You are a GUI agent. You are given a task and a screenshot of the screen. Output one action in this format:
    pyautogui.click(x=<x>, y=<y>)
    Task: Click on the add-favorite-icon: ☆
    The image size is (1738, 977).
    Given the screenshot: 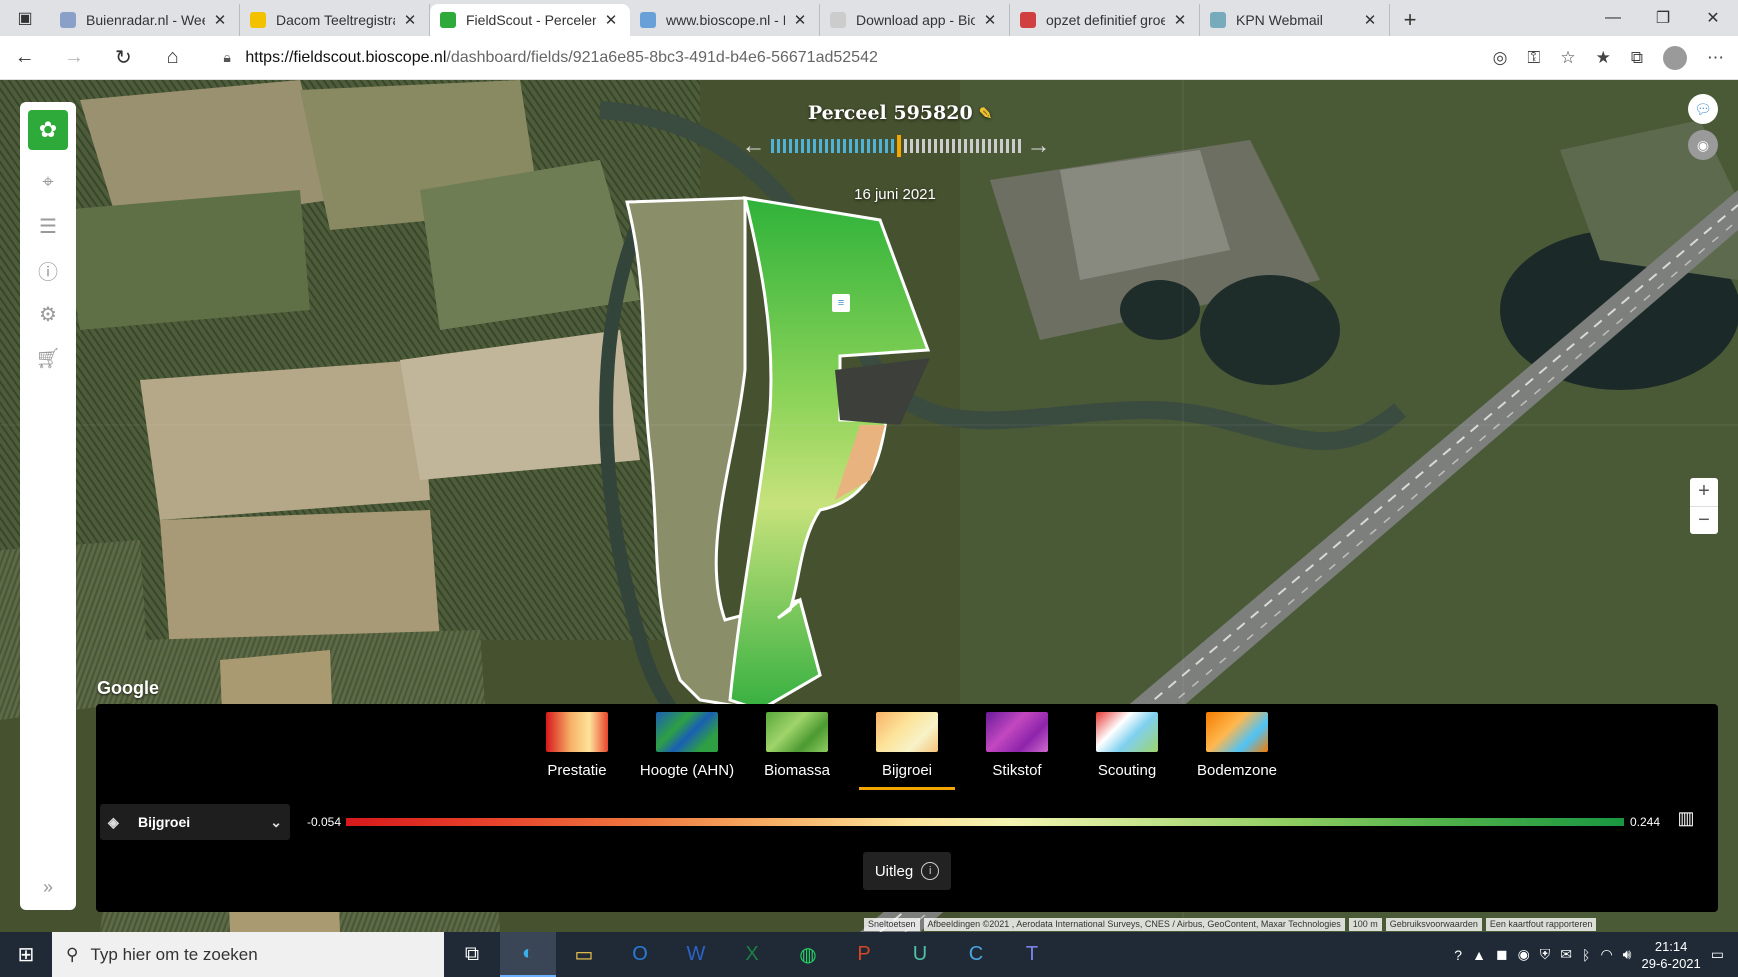 What is the action you would take?
    pyautogui.click(x=1567, y=58)
    